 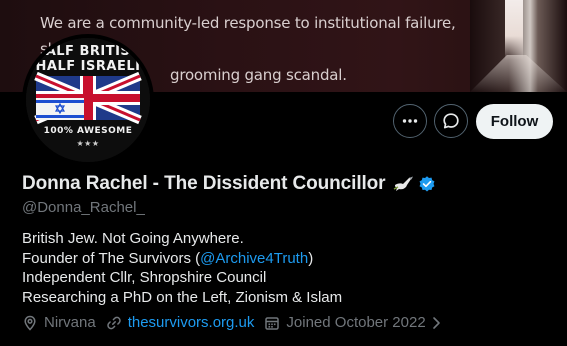 What do you see at coordinates (88, 131) in the screenshot?
I see `avatar-text-3: 100% AWESOME` at bounding box center [88, 131].